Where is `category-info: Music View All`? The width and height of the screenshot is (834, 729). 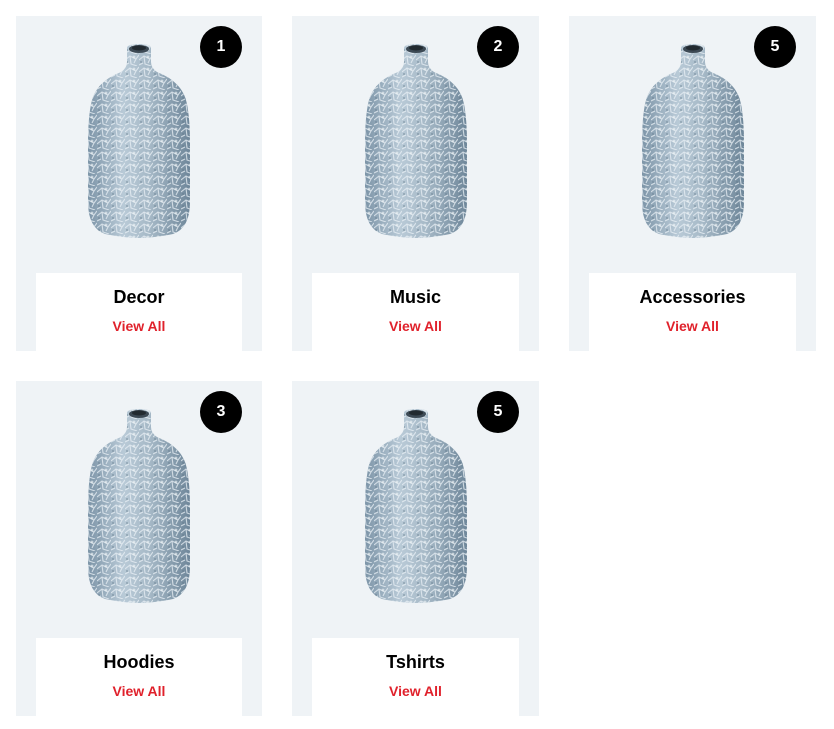 category-info: Music View All is located at coordinates (415, 312).